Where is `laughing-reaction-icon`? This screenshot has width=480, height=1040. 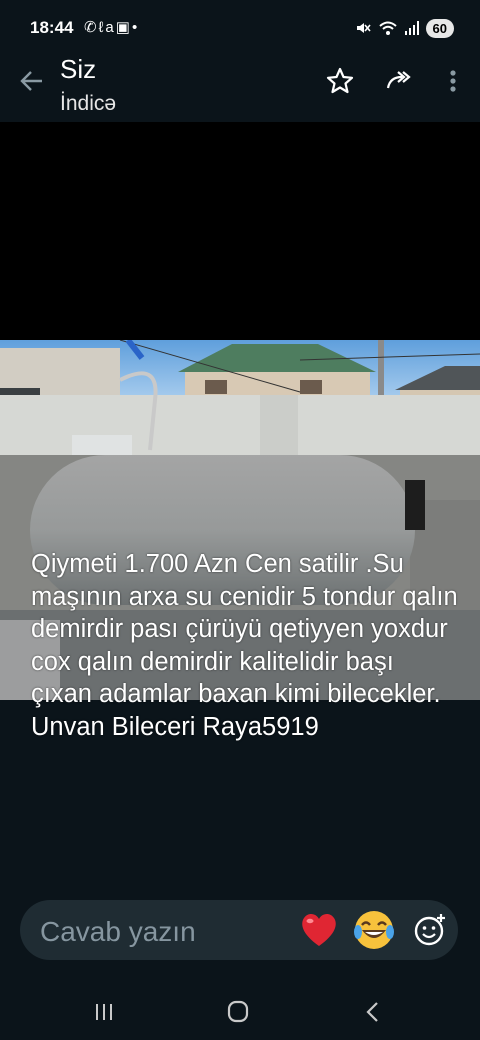 laughing-reaction-icon is located at coordinates (374, 930).